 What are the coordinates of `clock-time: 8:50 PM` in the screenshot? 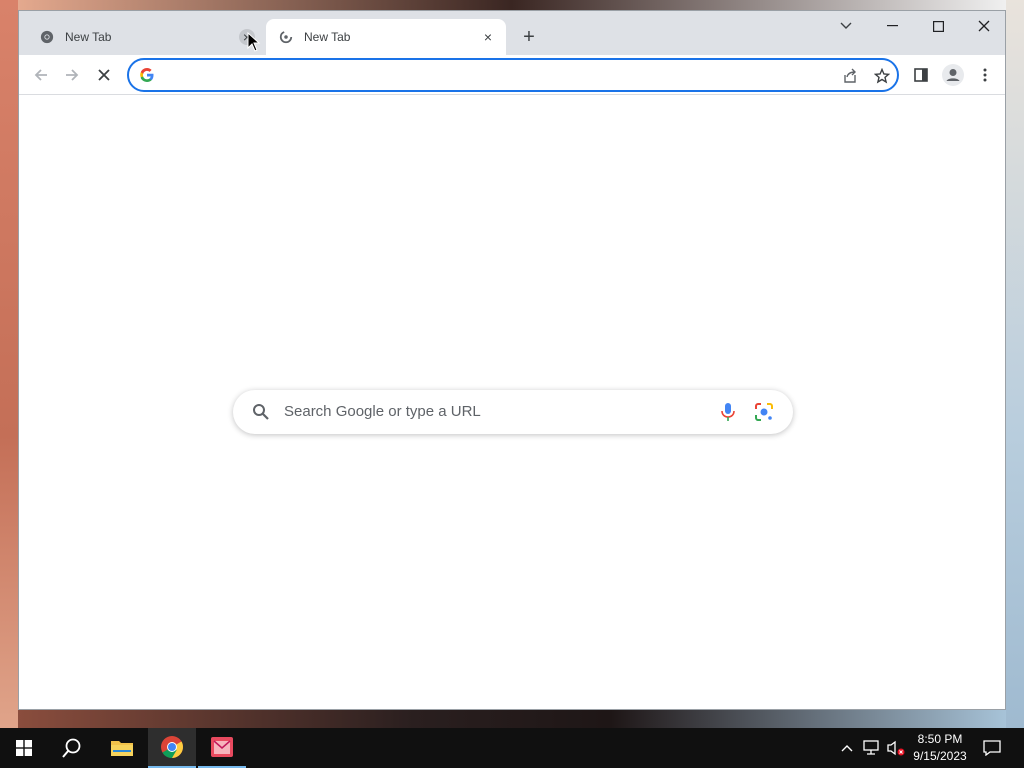 It's located at (940, 739).